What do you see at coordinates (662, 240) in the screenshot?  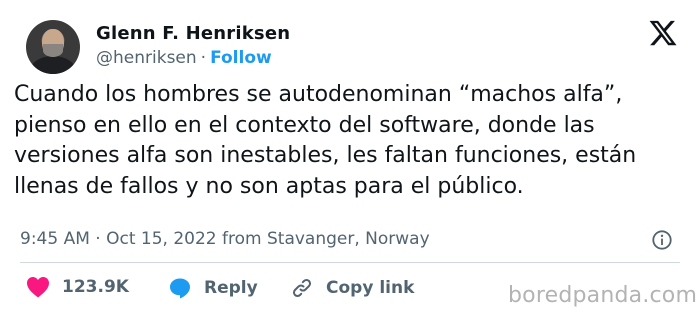 I see `info-icon` at bounding box center [662, 240].